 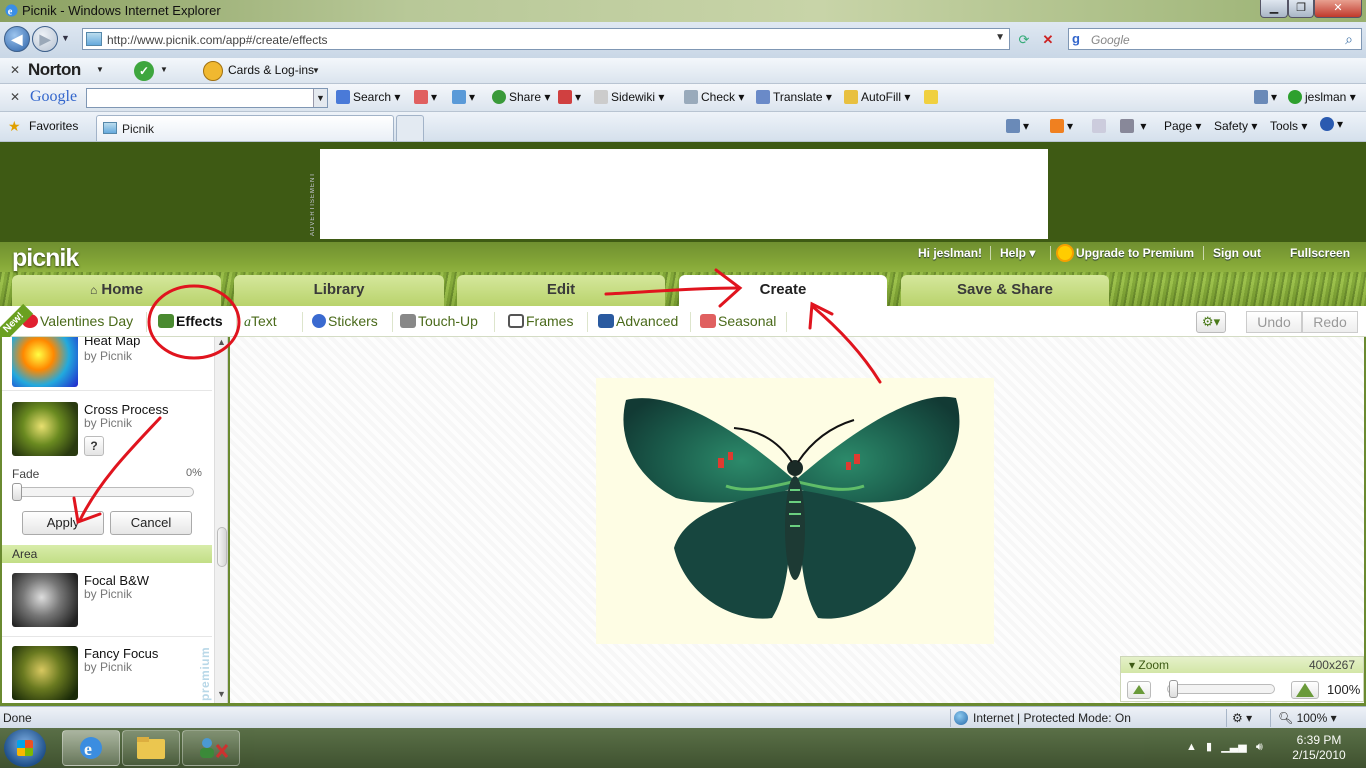 I want to click on fade-slider-handle, so click(x=17, y=492).